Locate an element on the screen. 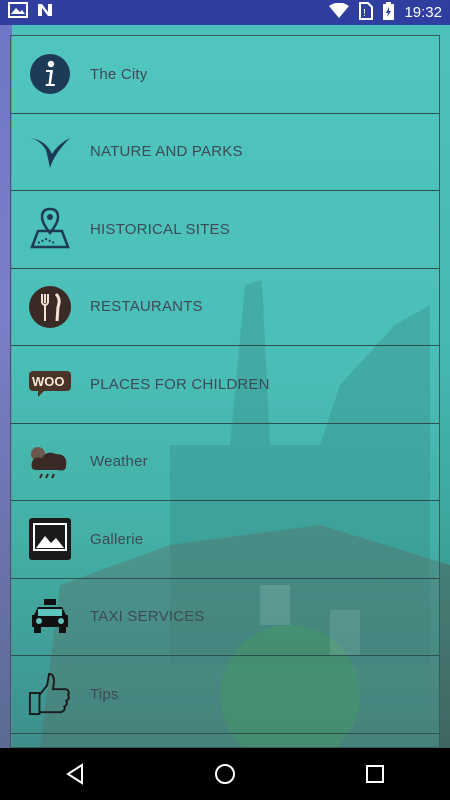 This screenshot has height=800, width=450. taxi-icon is located at coordinates (50, 617).